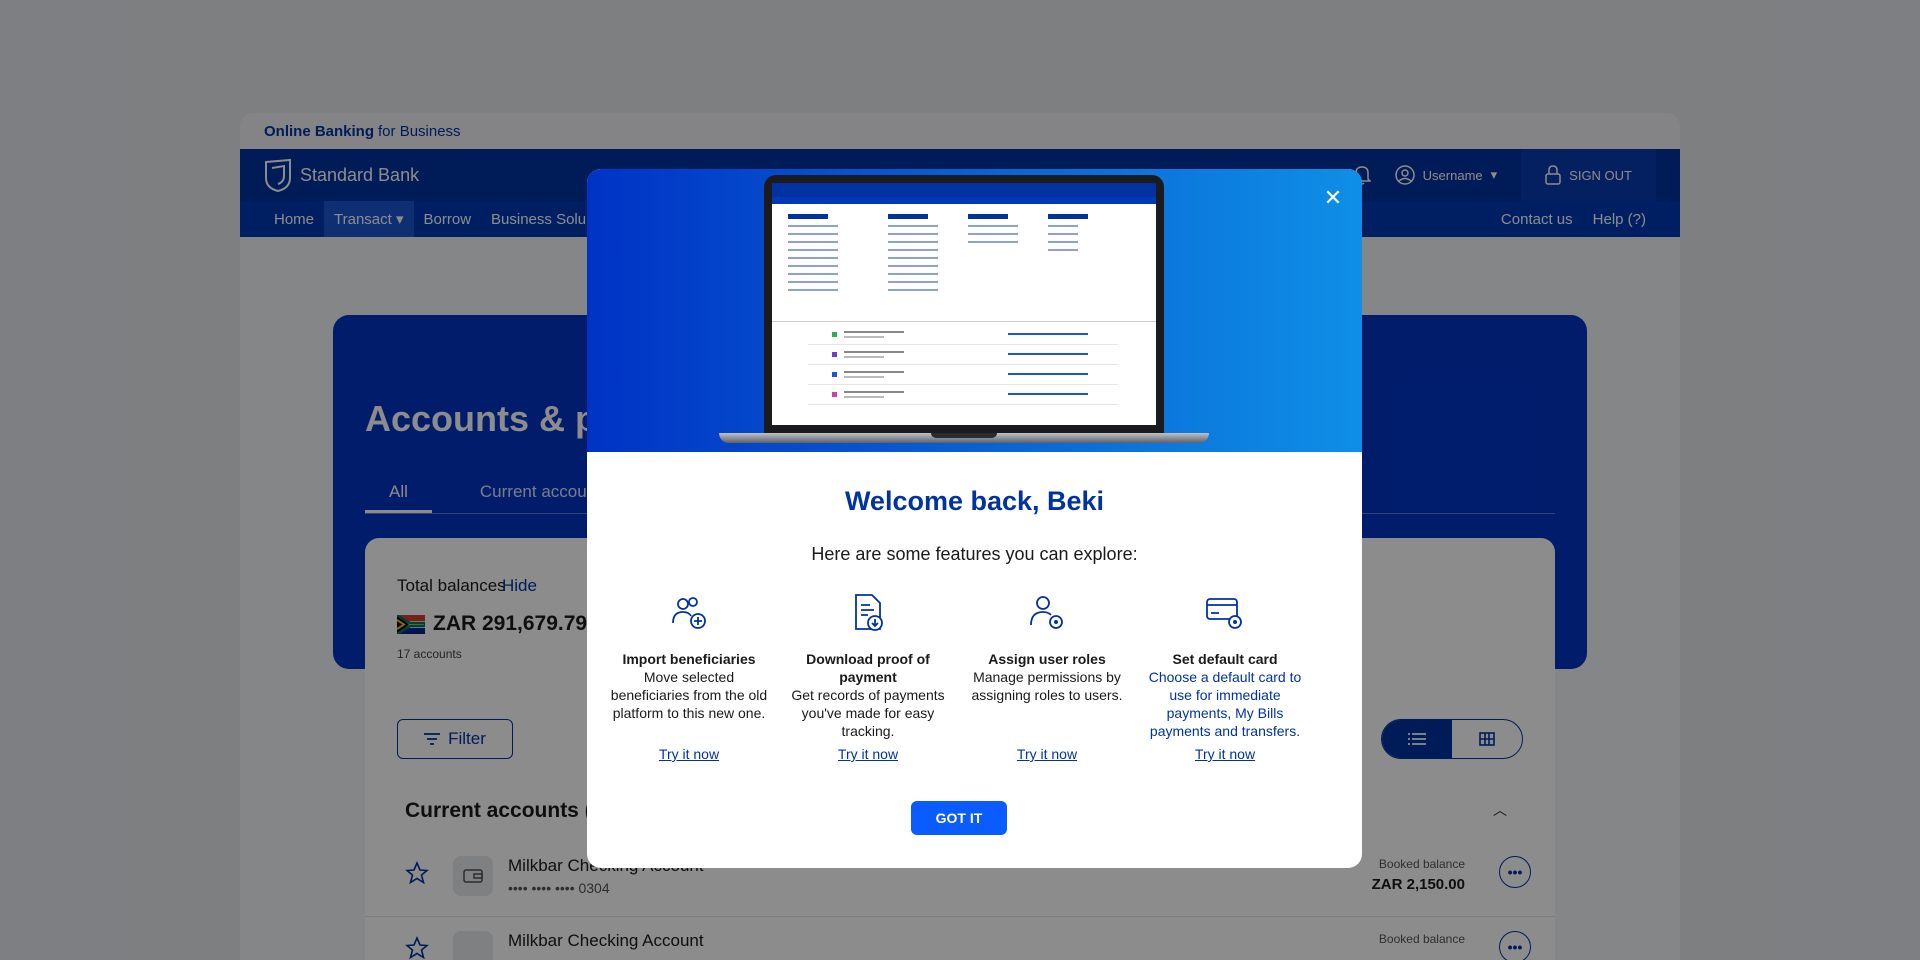 This screenshot has height=960, width=1920. I want to click on feature-title: Import beneficiaries, so click(689, 659).